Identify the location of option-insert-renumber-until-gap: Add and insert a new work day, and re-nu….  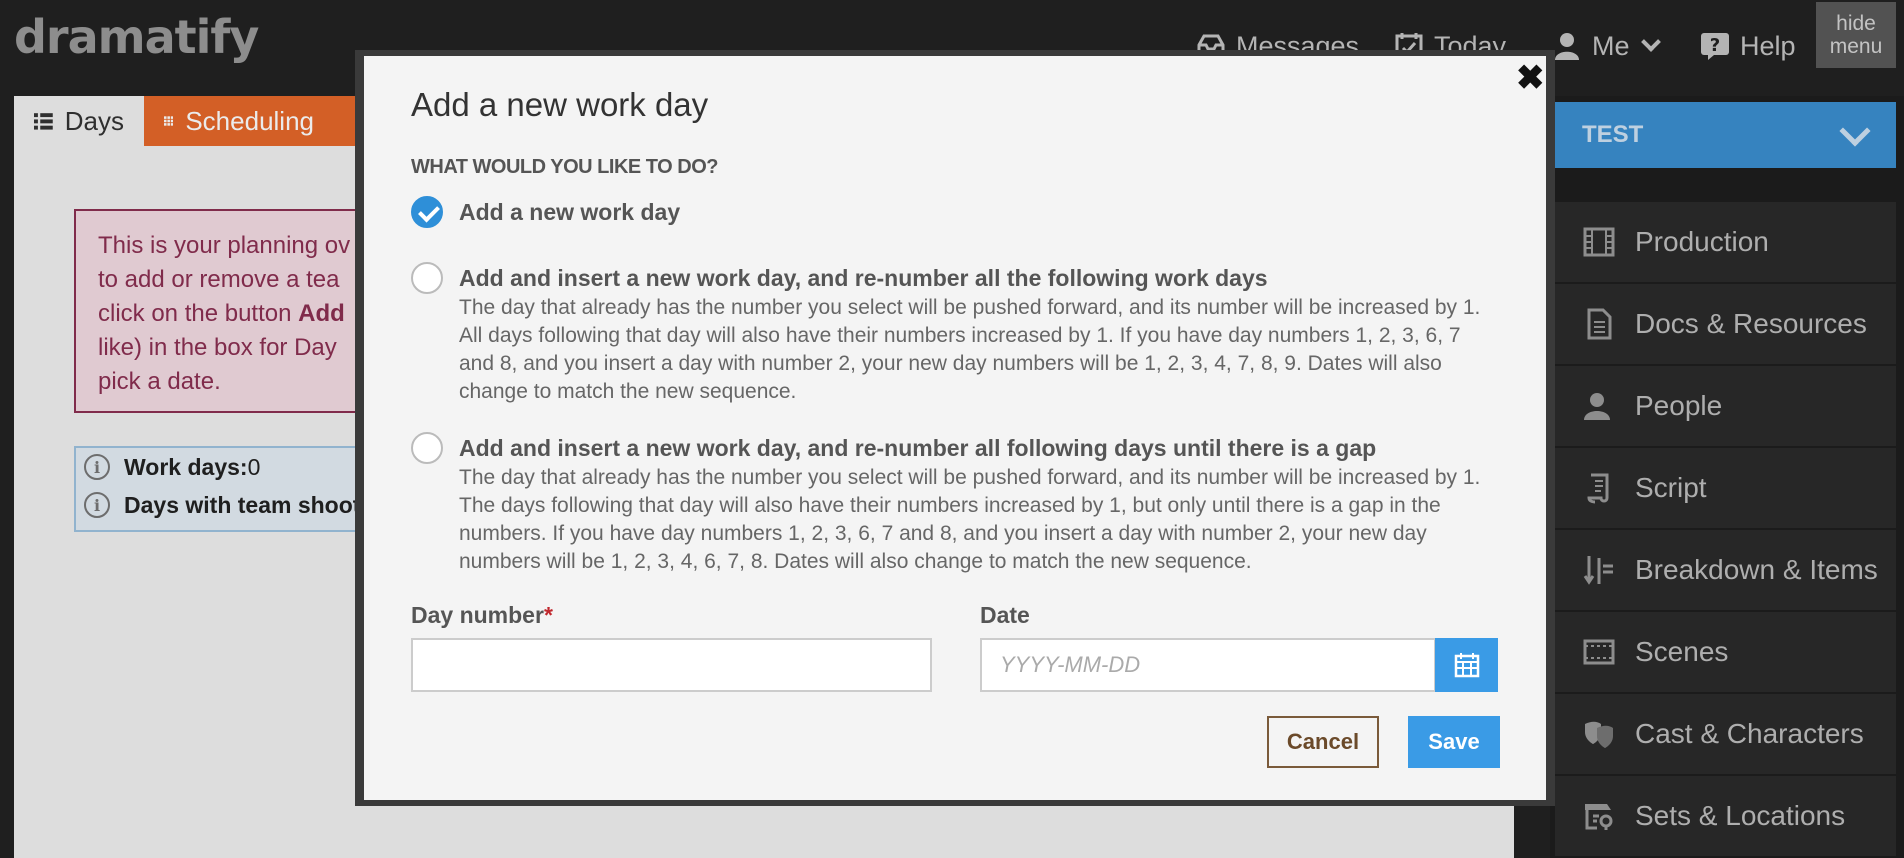
(955, 504).